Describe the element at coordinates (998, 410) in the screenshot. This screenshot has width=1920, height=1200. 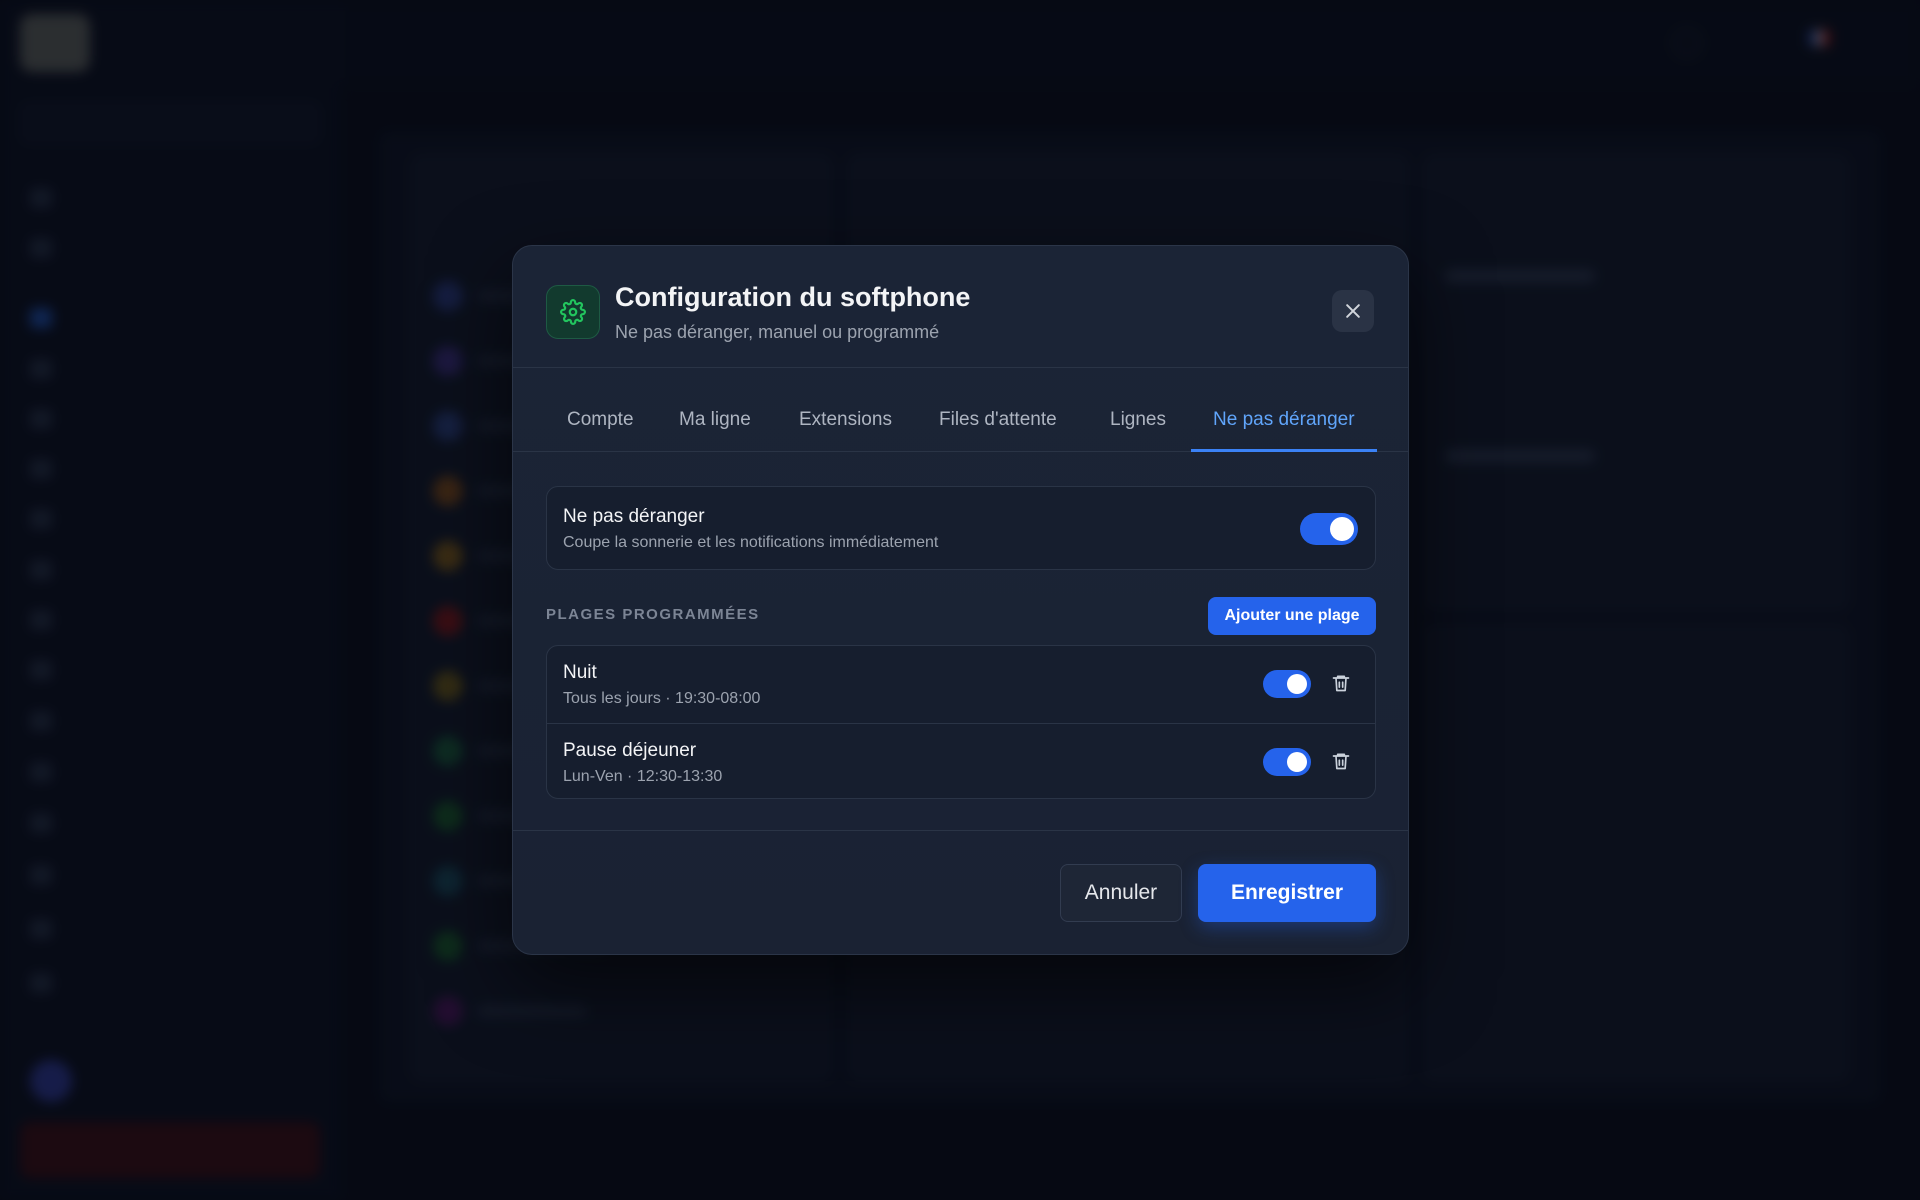
I see `tab-files-attente: Files d'attente` at that location.